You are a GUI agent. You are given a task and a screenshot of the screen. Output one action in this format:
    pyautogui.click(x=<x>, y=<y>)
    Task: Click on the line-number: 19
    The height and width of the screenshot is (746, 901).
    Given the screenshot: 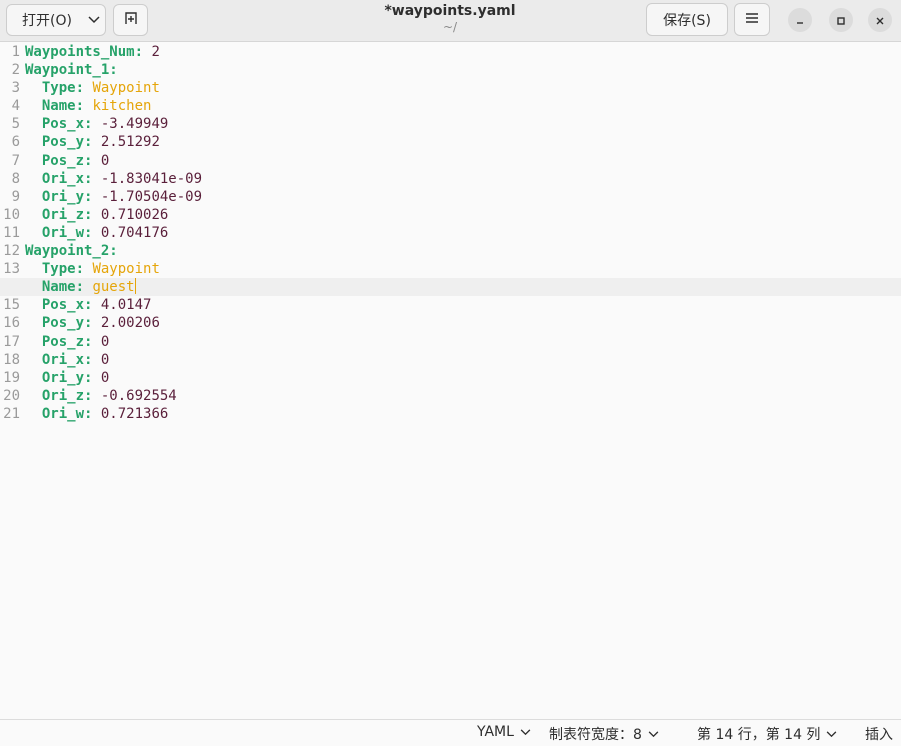 What is the action you would take?
    pyautogui.click(x=11, y=377)
    